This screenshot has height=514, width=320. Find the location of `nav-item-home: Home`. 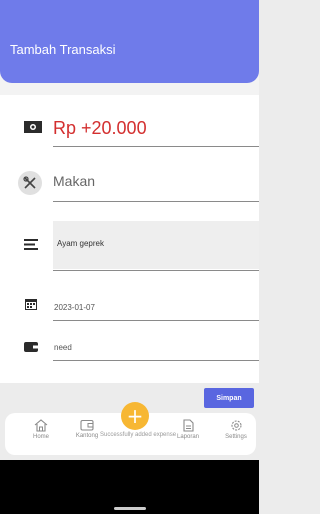

nav-item-home: Home is located at coordinates (41, 429).